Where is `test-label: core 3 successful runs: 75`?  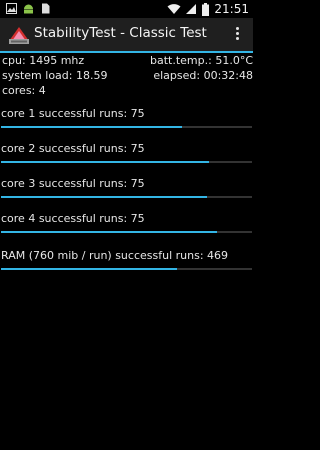 test-label: core 3 successful runs: 75 is located at coordinates (73, 183).